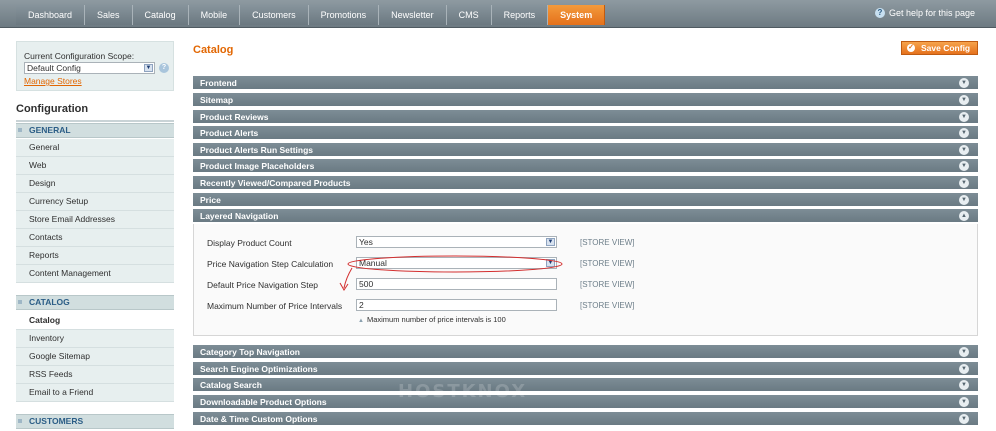  I want to click on max-price-intervals-value: 2, so click(361, 305).